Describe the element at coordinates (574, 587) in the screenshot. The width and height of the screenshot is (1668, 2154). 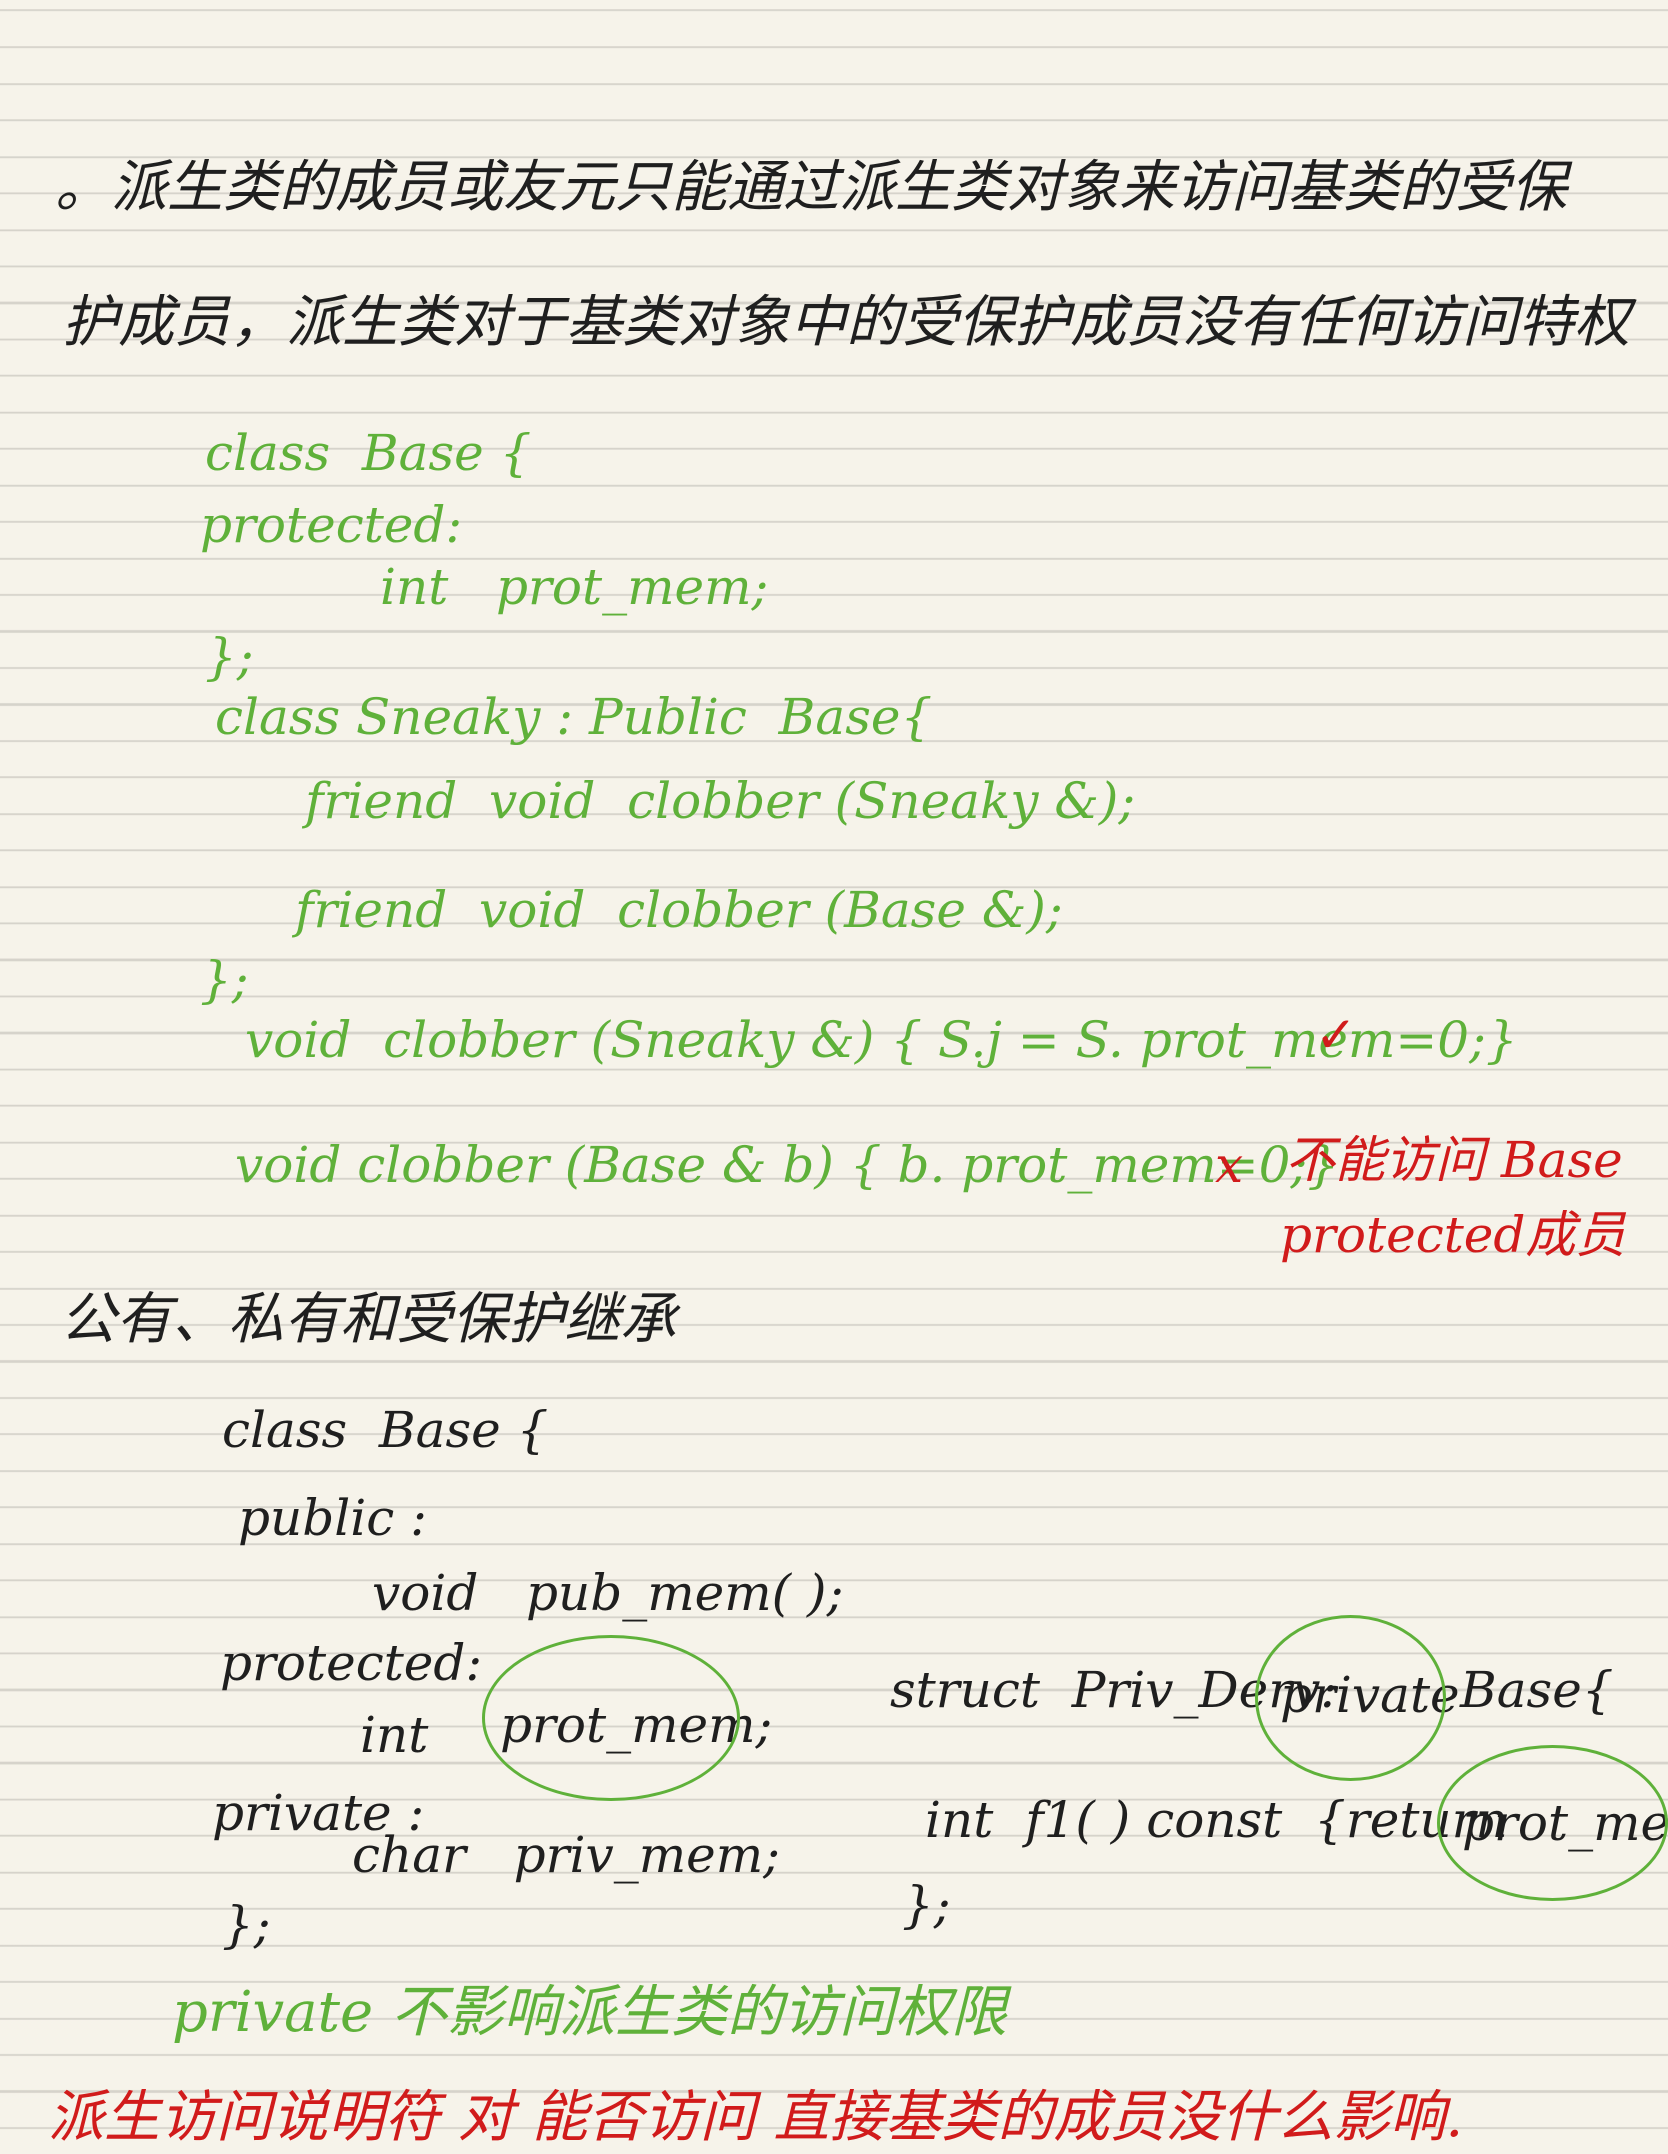
I see `code-line: int prot_mem;` at that location.